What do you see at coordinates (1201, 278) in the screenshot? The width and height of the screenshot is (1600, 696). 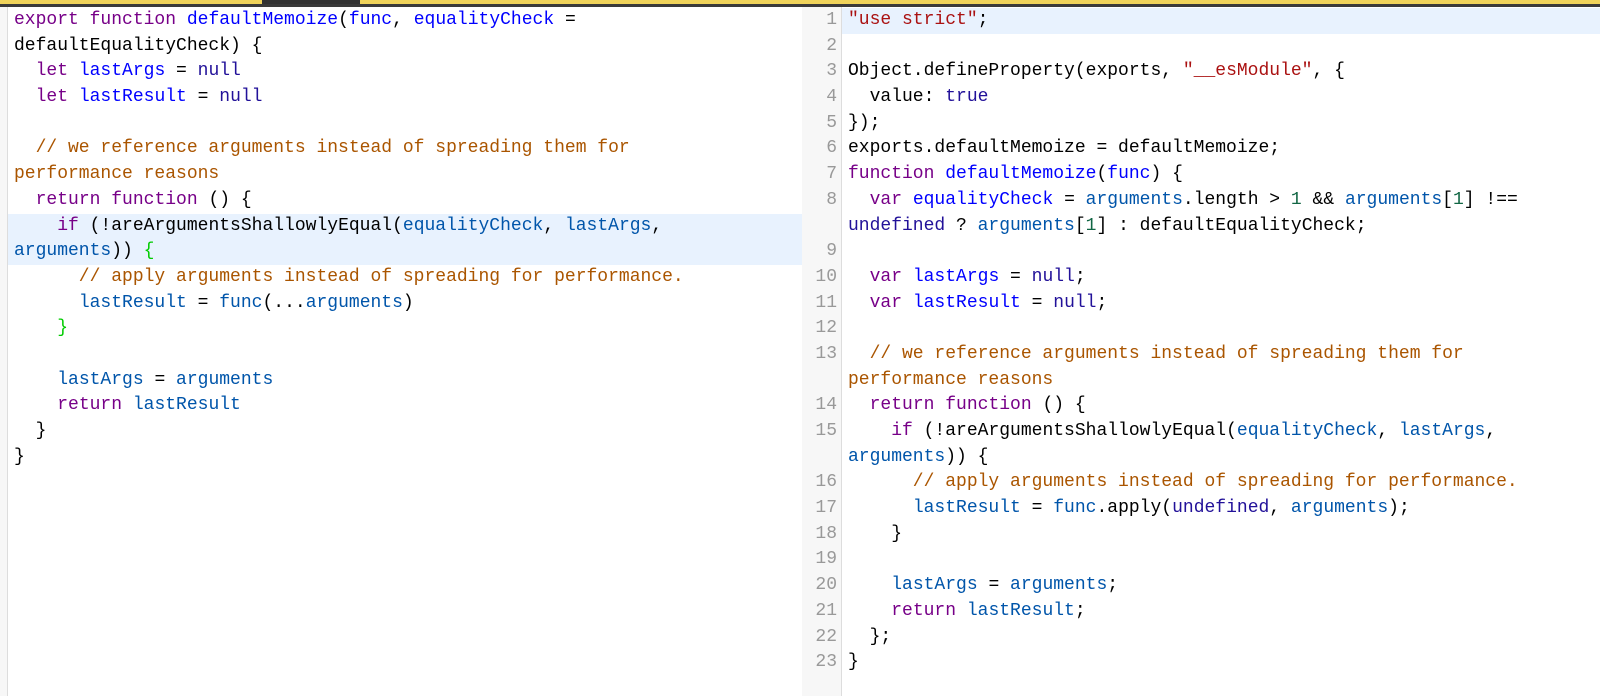 I see `code-line: 10 var lastArgs = null;` at bounding box center [1201, 278].